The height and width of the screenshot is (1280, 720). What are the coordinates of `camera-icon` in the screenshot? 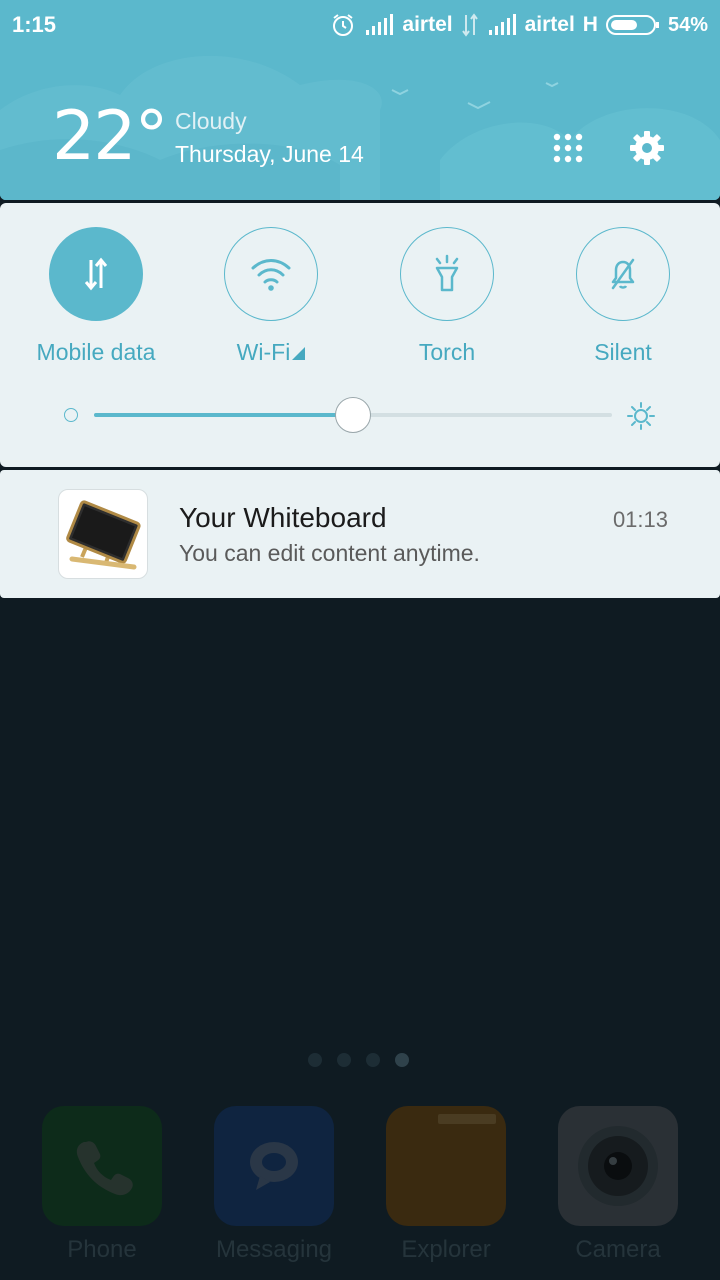 It's located at (618, 1166).